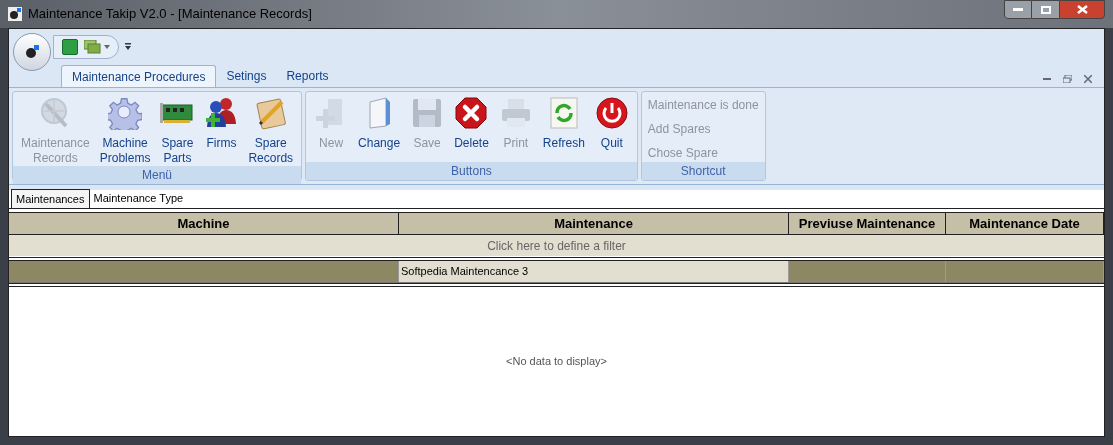 This screenshot has height=445, width=1113. Describe the element at coordinates (271, 131) in the screenshot. I see `ribbon-button: Spare Records` at that location.